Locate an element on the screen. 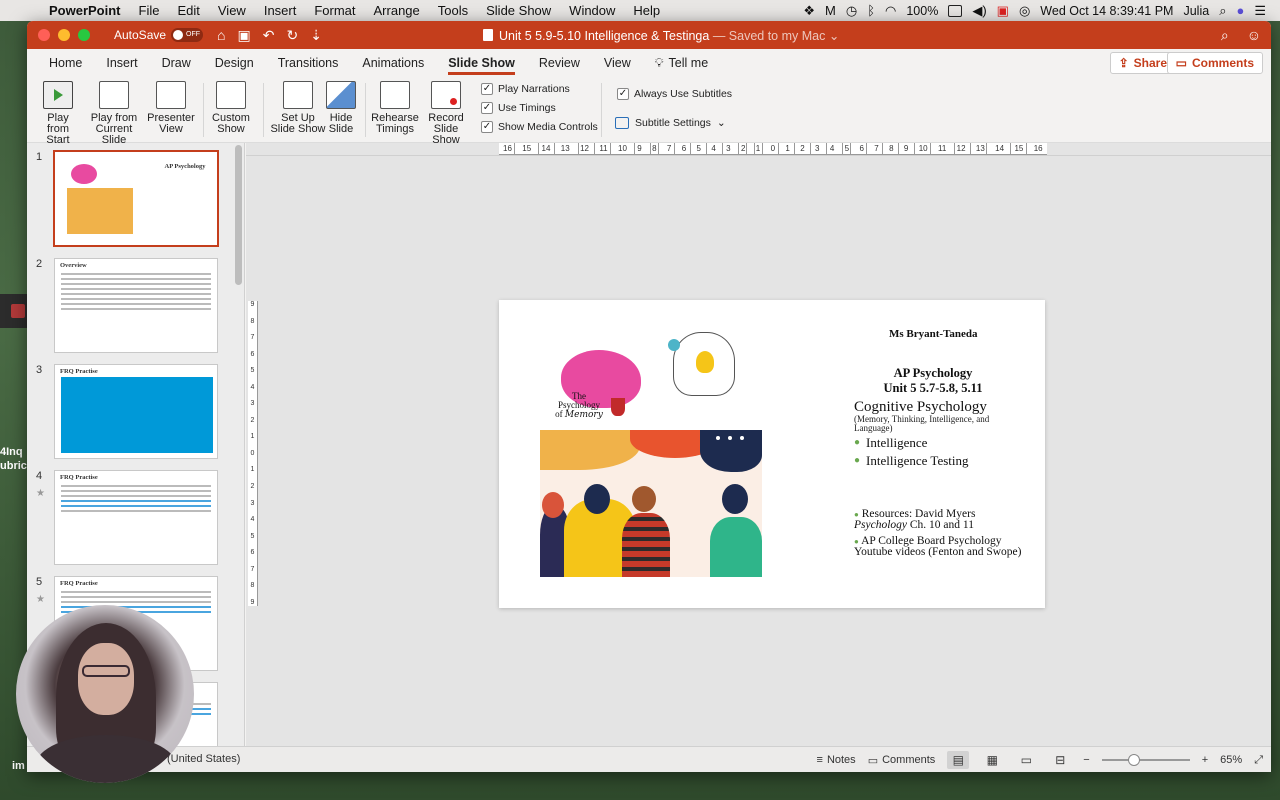 This screenshot has height=800, width=1280. slide-number: 3 is located at coordinates (39, 370).